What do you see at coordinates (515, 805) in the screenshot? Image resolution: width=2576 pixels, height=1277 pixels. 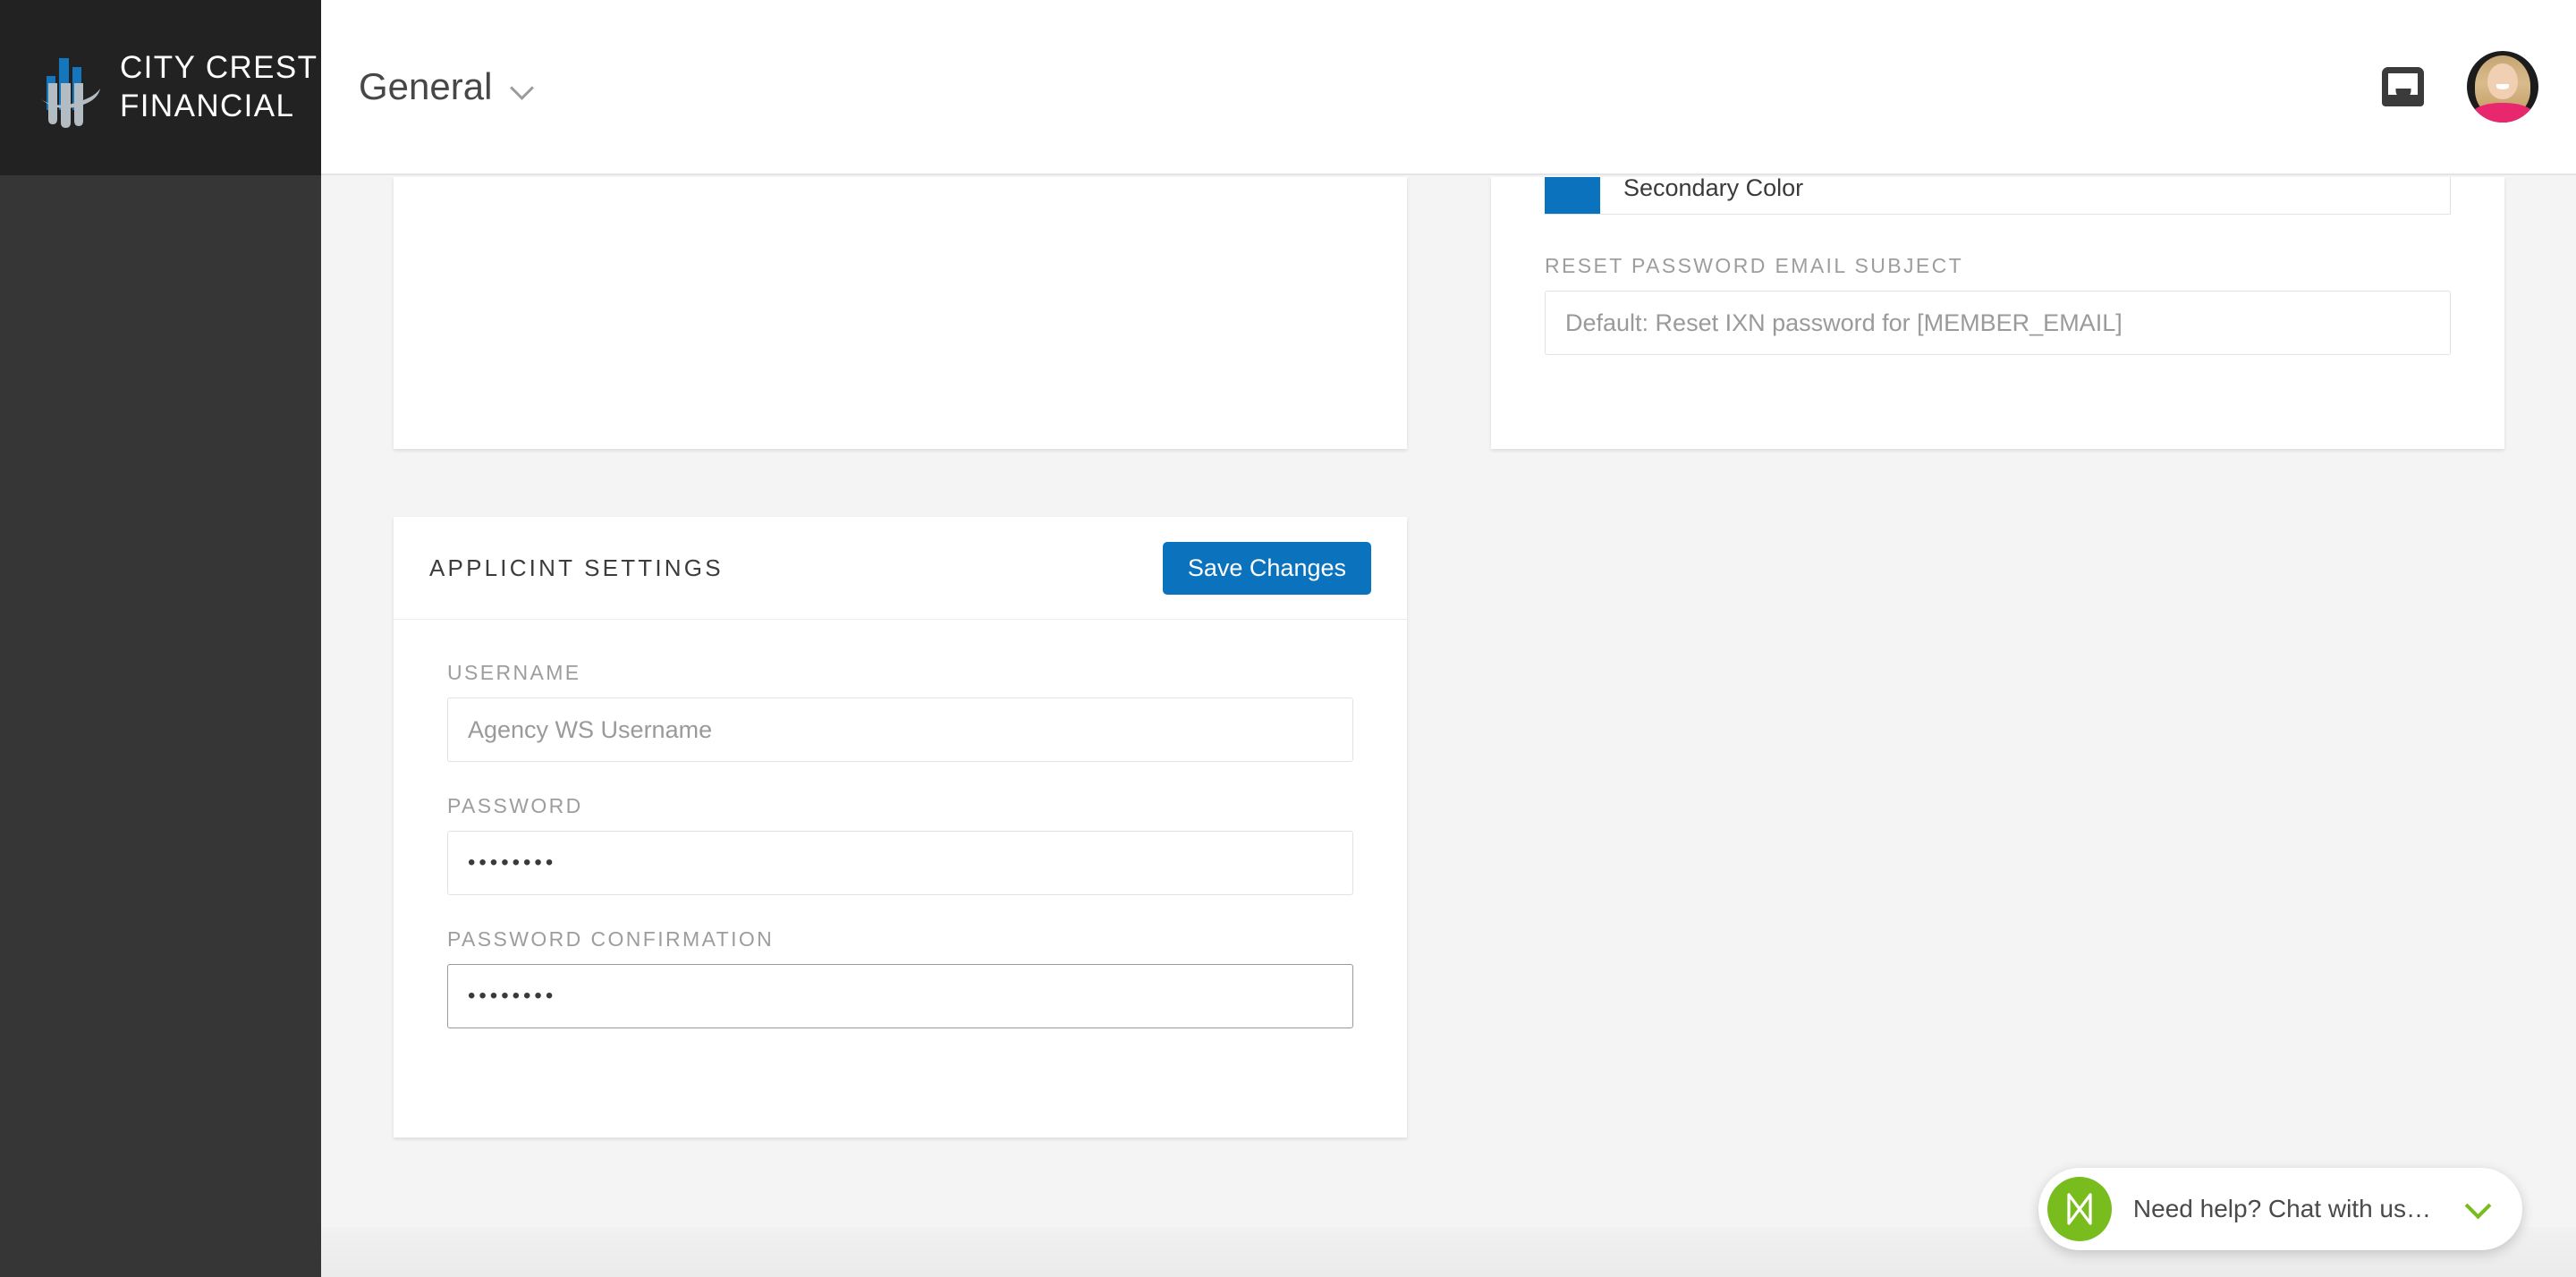 I see `password-label: PASSWORD` at bounding box center [515, 805].